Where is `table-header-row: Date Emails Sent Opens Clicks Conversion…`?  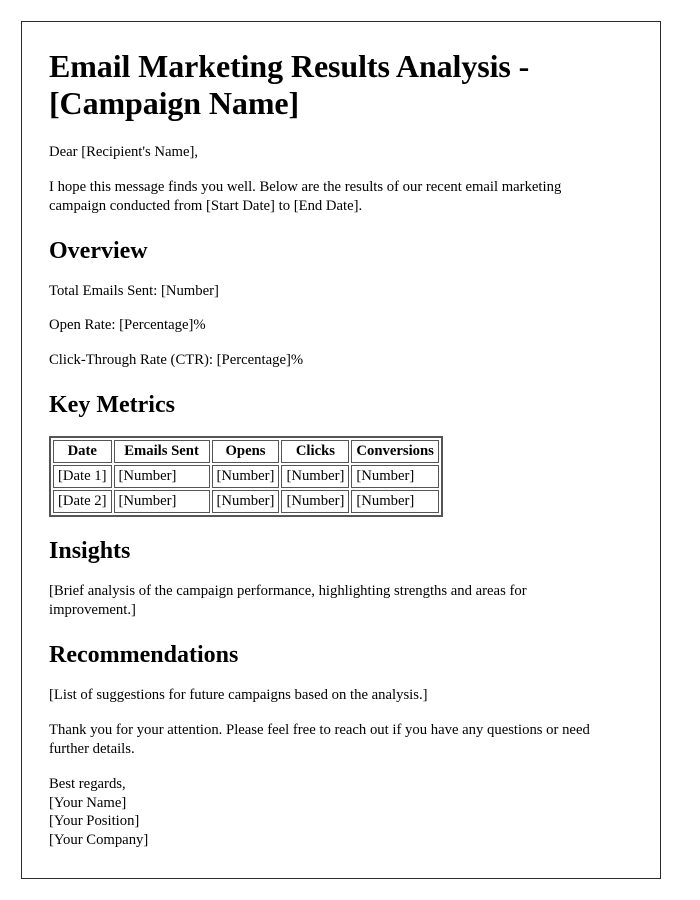
table-header-row: Date Emails Sent Opens Clicks Conversion… is located at coordinates (246, 451).